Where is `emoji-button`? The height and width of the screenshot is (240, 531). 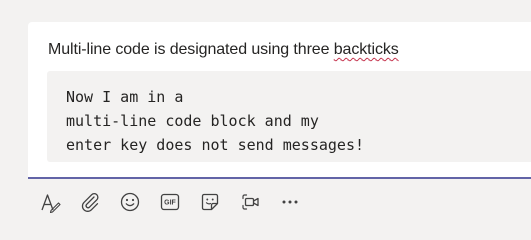 emoji-button is located at coordinates (130, 202).